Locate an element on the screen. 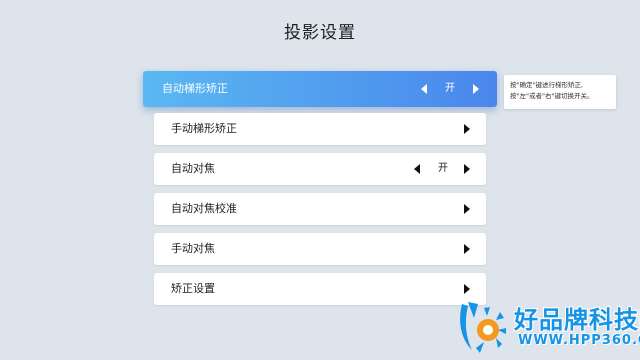 The width and height of the screenshot is (640, 360). menu-item-label: 矫正设置 is located at coordinates (193, 288).